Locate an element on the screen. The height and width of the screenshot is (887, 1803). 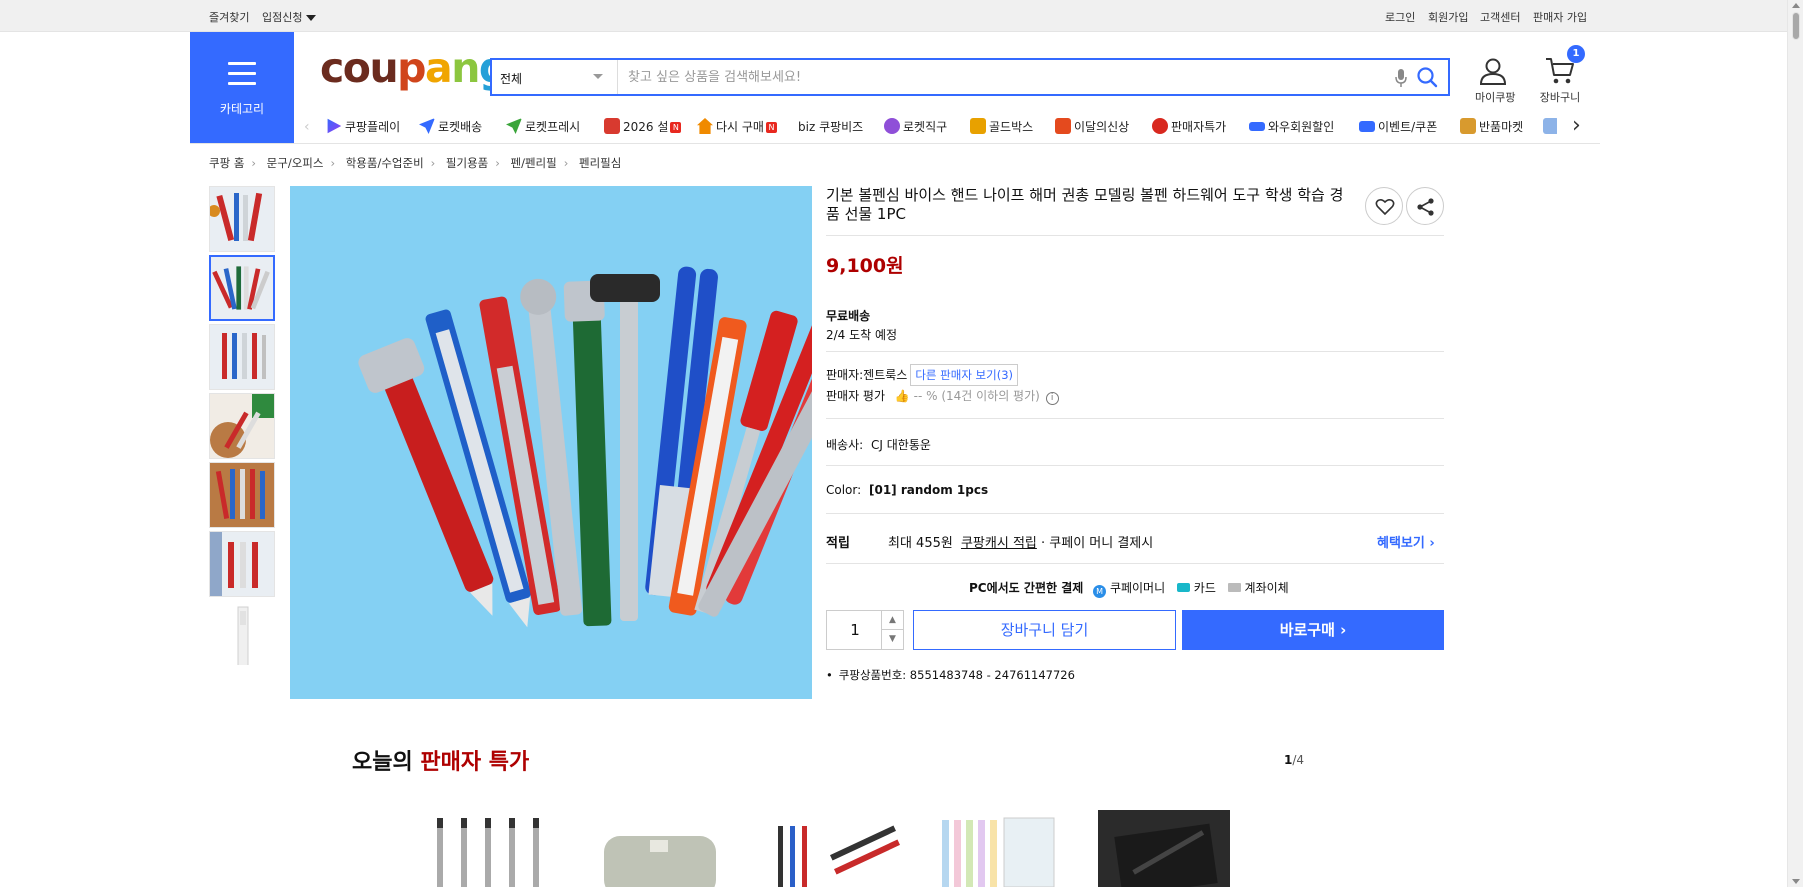
shipping-type: 무료배송 is located at coordinates (848, 316).